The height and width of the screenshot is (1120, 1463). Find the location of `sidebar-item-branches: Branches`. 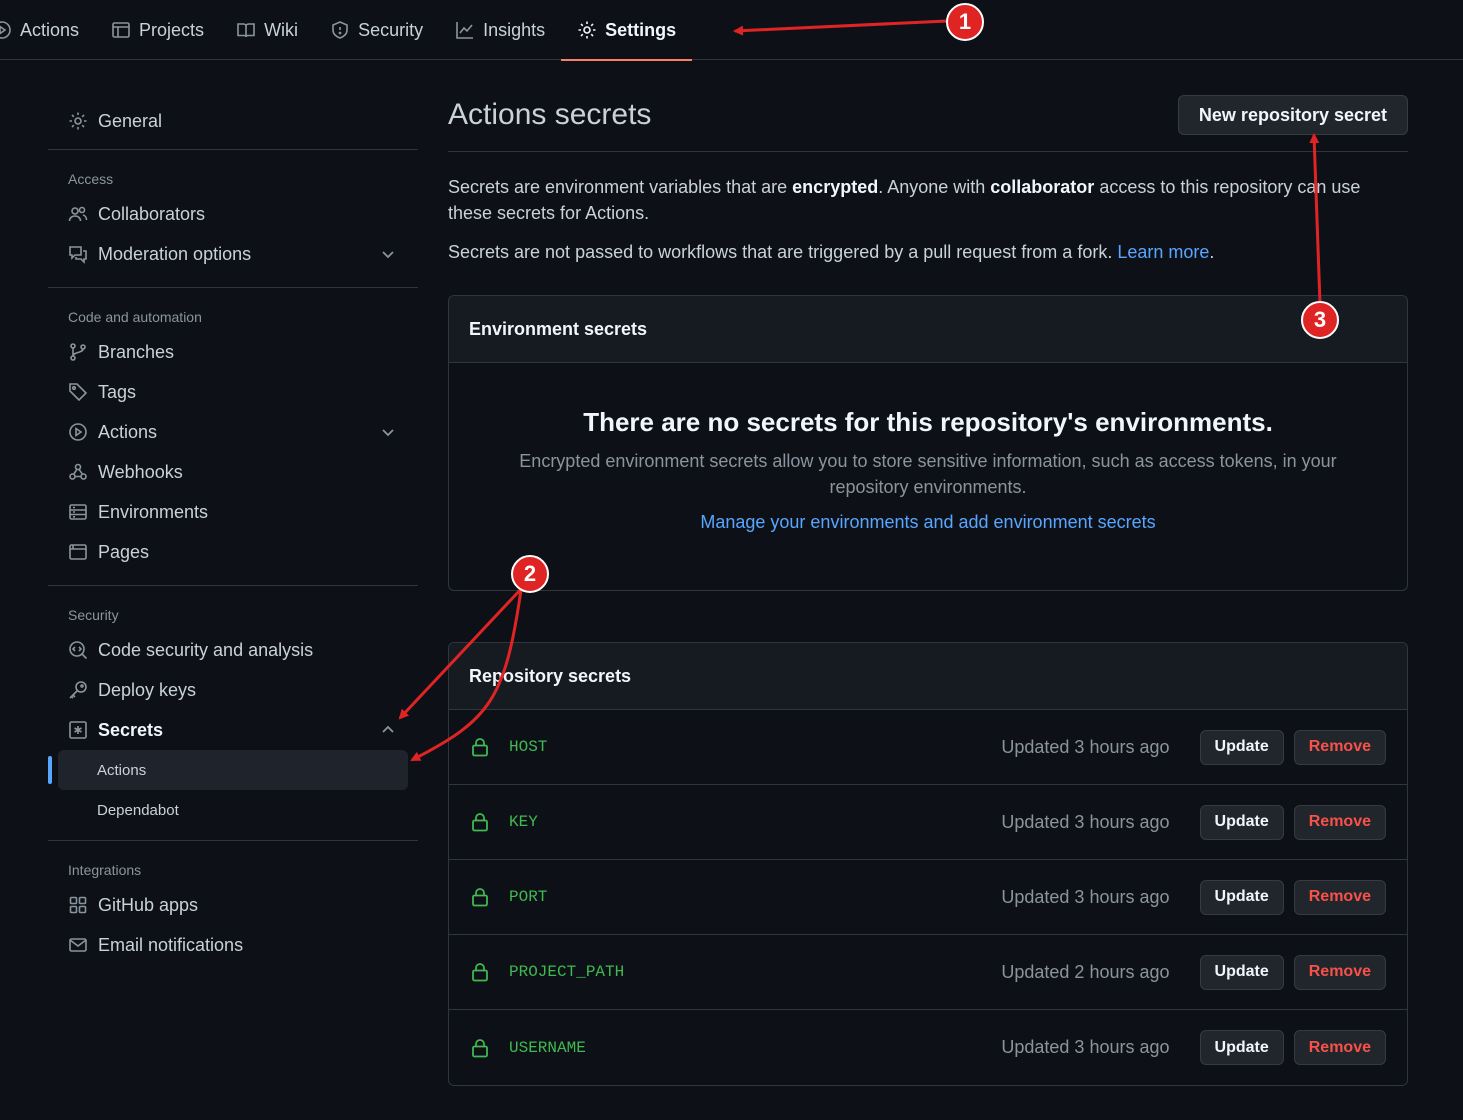

sidebar-item-branches: Branches is located at coordinates (233, 352).